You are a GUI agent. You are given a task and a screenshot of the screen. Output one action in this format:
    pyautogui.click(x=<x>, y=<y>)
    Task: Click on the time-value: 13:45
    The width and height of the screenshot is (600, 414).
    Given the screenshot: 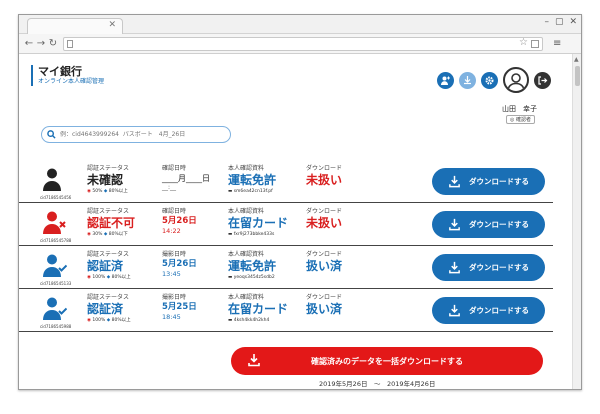 What is the action you would take?
    pyautogui.click(x=171, y=274)
    